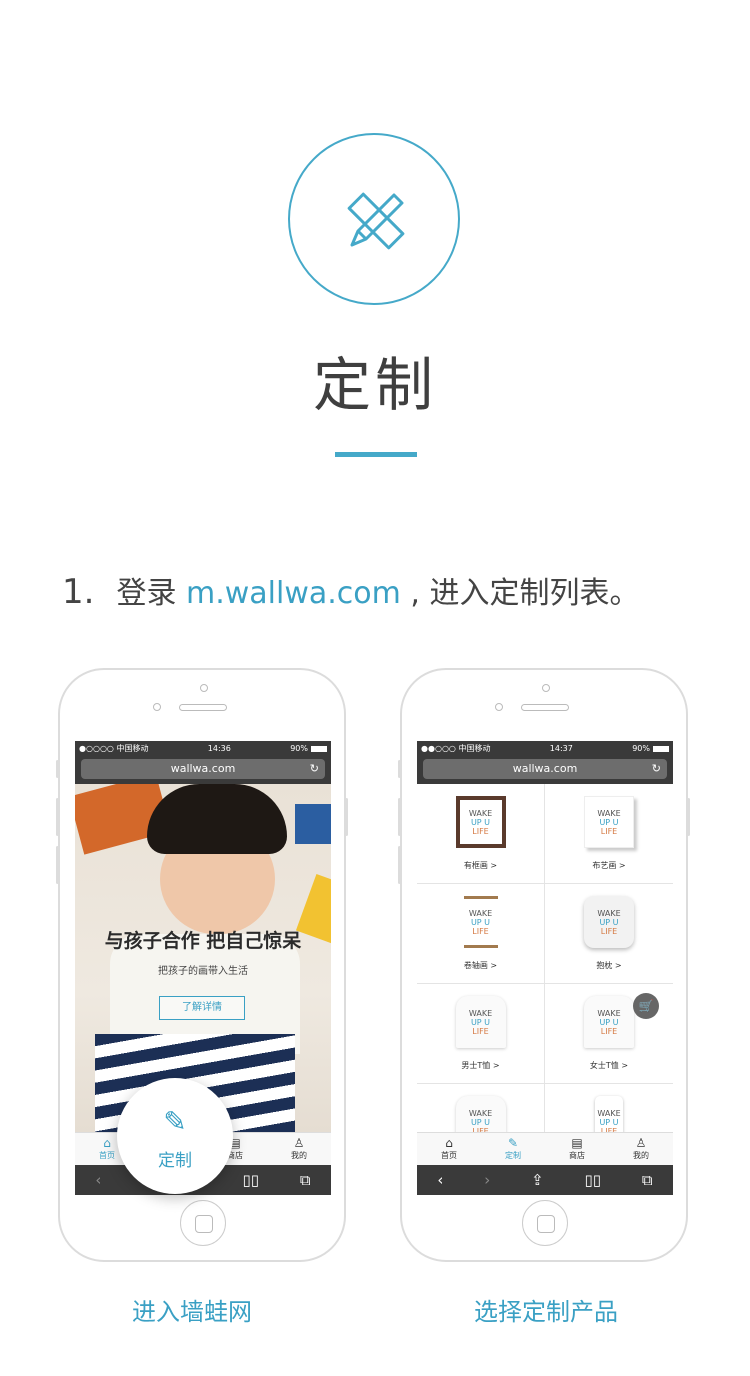  Describe the element at coordinates (204, 688) in the screenshot. I see `phone-camera` at that location.